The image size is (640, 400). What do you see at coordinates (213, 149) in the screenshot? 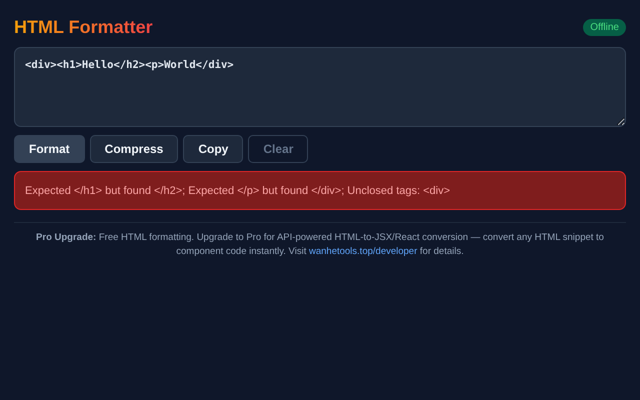
I see `action-button: Copy` at bounding box center [213, 149].